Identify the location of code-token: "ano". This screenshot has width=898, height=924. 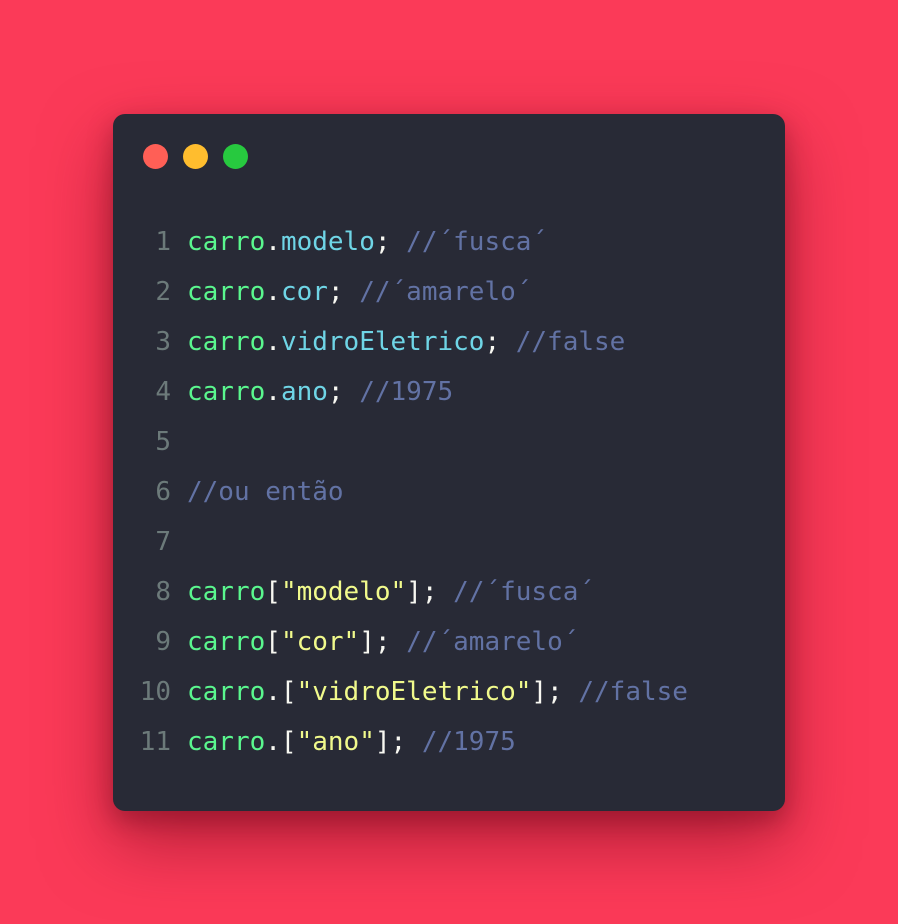
(335, 742).